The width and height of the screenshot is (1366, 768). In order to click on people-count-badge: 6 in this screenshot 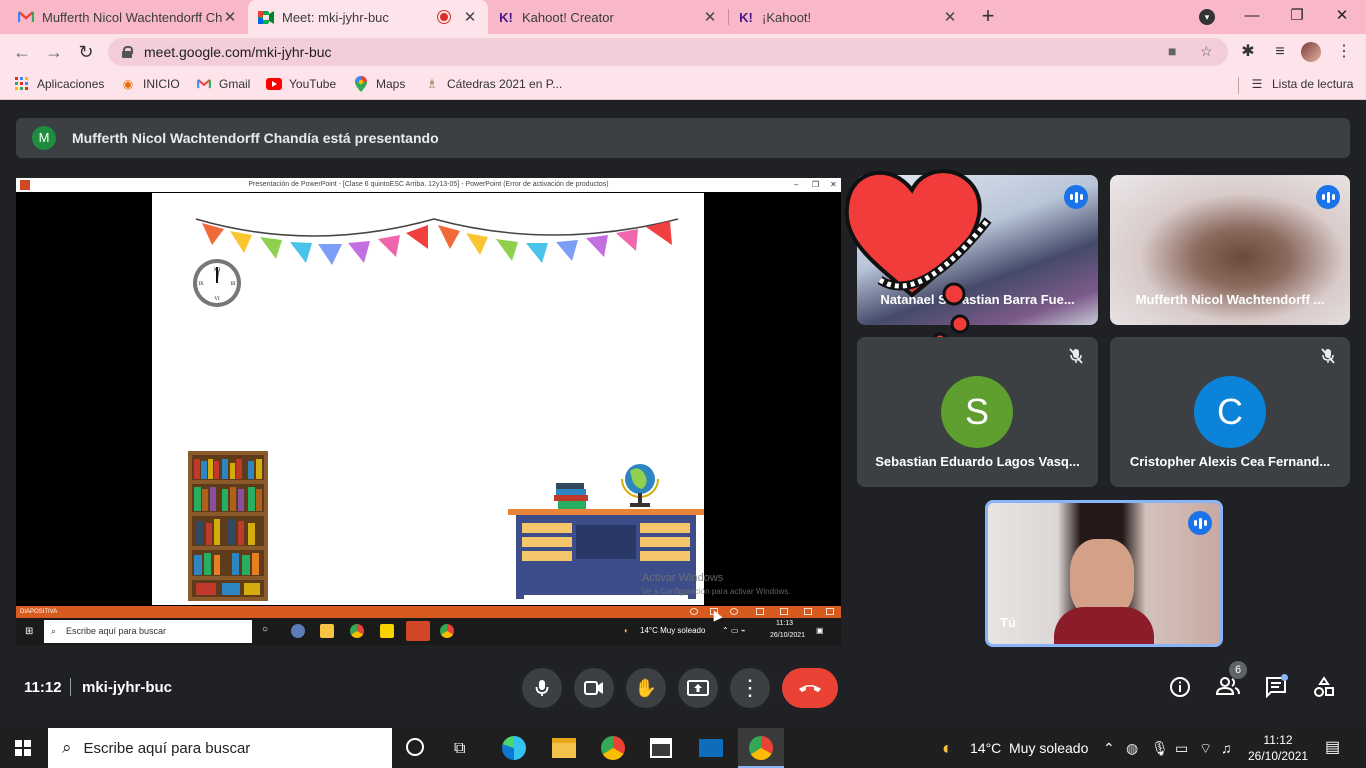, I will do `click(1238, 670)`.